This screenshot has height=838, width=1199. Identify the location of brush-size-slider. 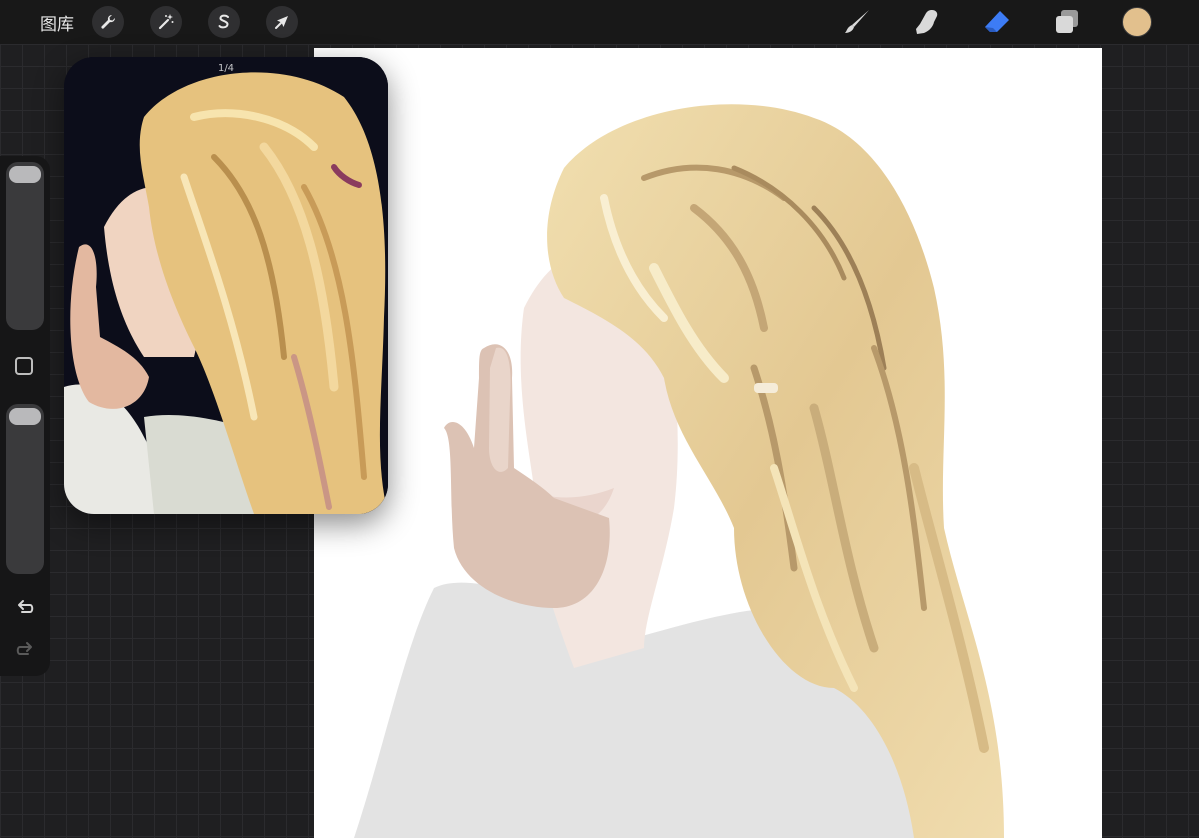
(25, 246).